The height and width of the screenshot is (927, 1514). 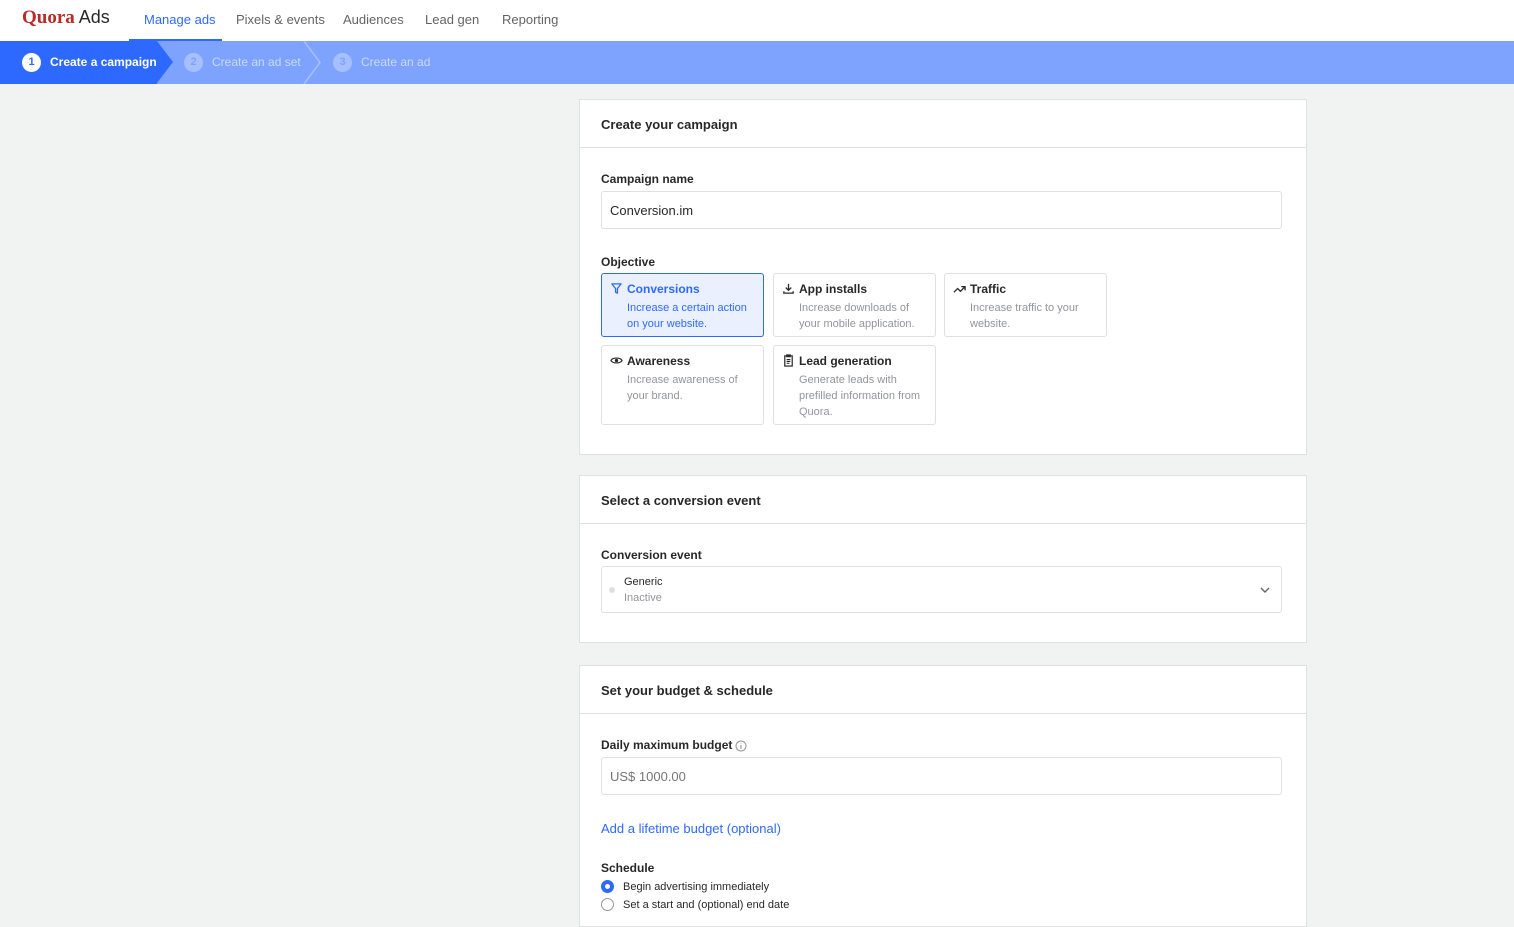 What do you see at coordinates (845, 361) in the screenshot?
I see `objective-title: Lead generation` at bounding box center [845, 361].